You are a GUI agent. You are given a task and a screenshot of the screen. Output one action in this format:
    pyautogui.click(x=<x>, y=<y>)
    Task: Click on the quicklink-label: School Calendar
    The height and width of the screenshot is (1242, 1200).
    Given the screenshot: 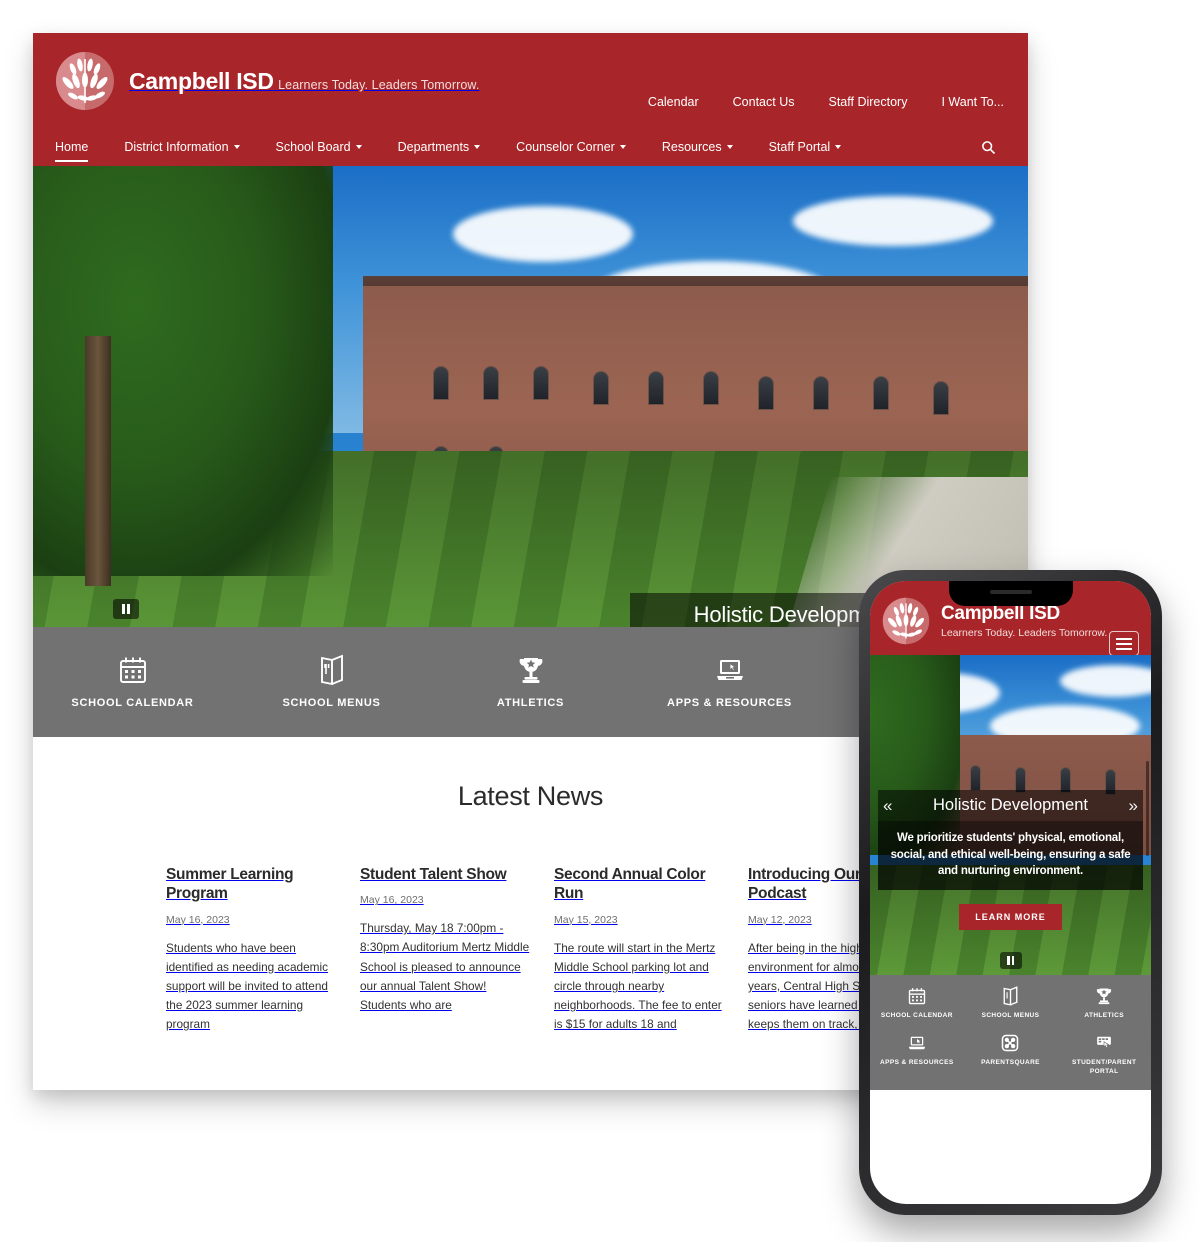 What is the action you would take?
    pyautogui.click(x=132, y=703)
    